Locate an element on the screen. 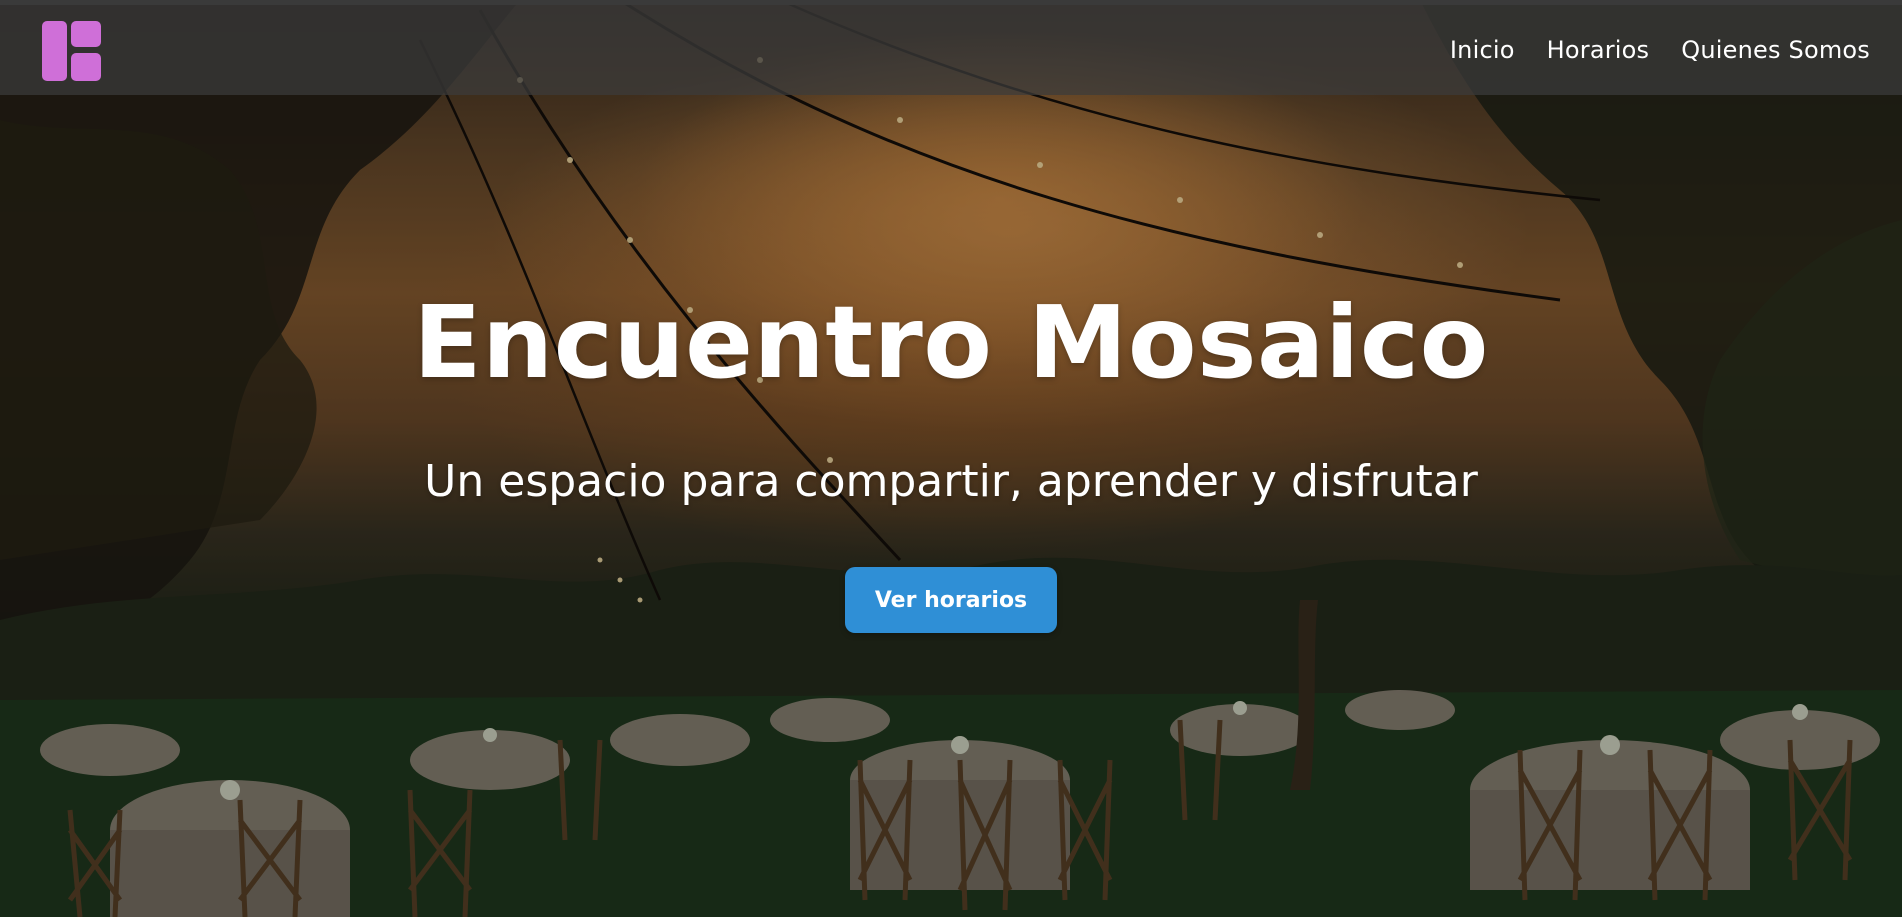 The height and width of the screenshot is (917, 1902). hero-title: Encuentro Mosaico is located at coordinates (951, 342).